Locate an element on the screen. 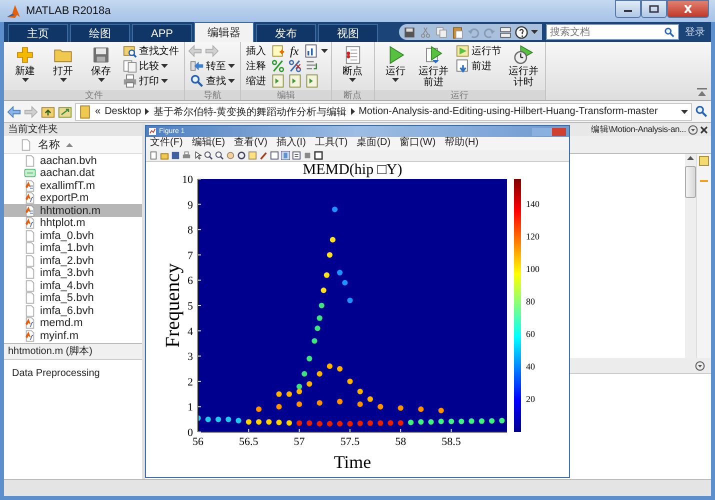 The height and width of the screenshot is (500, 715). colorbar-icon is located at coordinates (285, 155).